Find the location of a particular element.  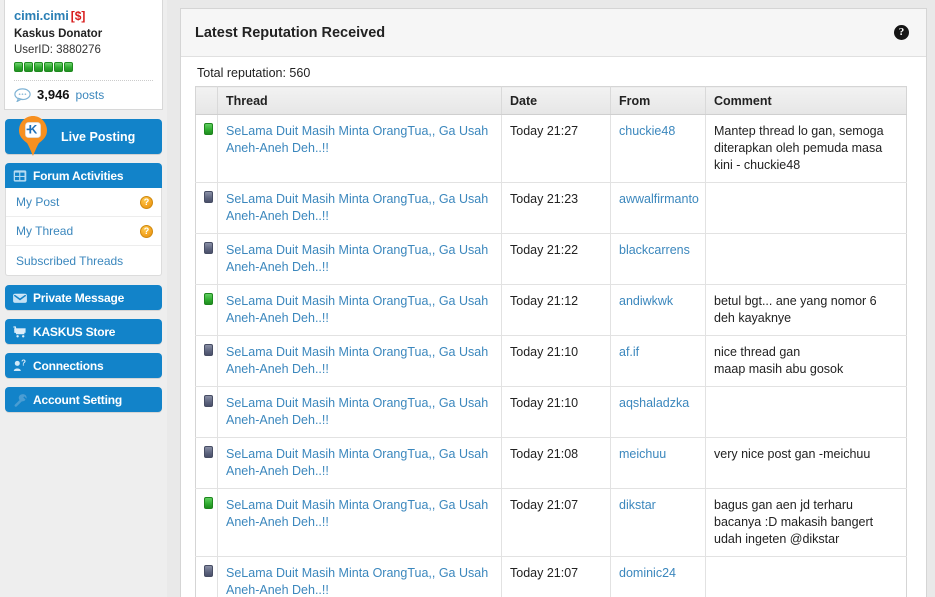

envelope-icon is located at coordinates (20, 298).